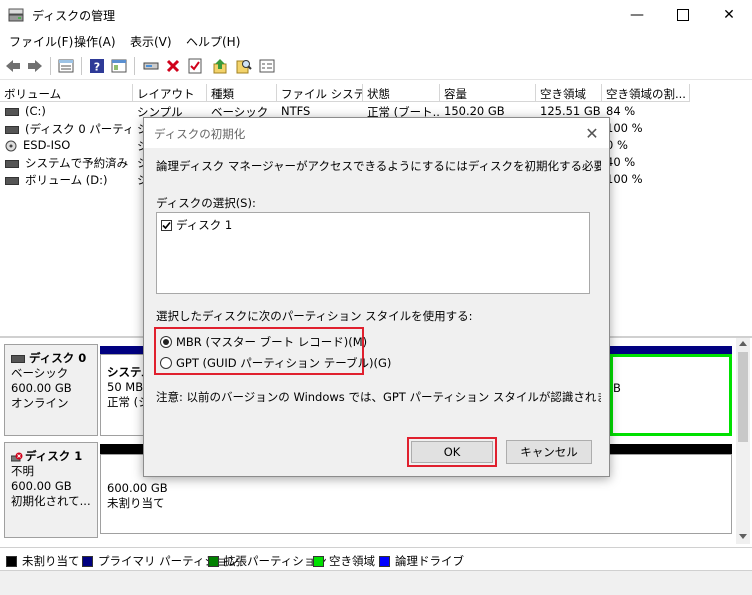 The height and width of the screenshot is (595, 752). I want to click on scroll-down-icon, so click(743, 536).